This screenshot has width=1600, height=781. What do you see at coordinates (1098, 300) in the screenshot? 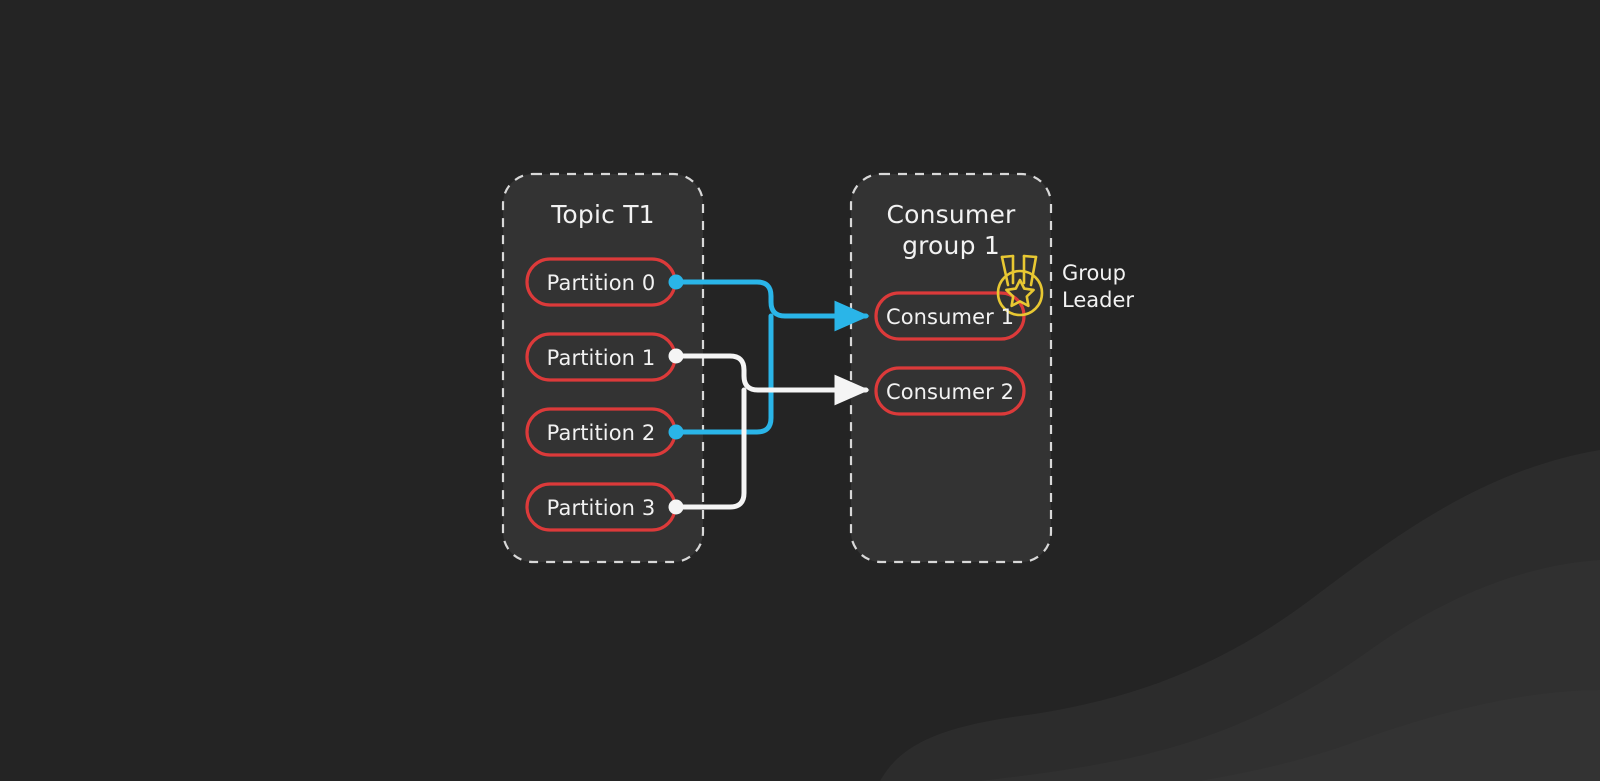
I see `group-leader-annotation-line2: Leader` at bounding box center [1098, 300].